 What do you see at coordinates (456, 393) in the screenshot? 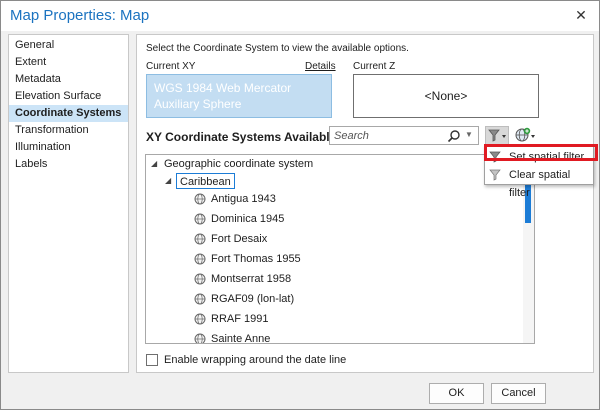
I see `ok-button: OK` at bounding box center [456, 393].